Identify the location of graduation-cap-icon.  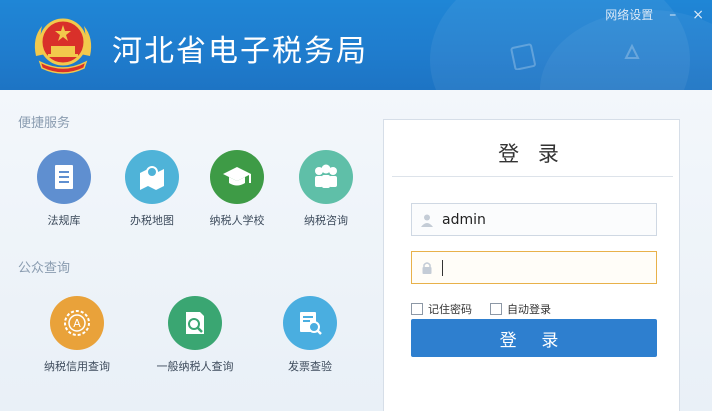
(237, 177).